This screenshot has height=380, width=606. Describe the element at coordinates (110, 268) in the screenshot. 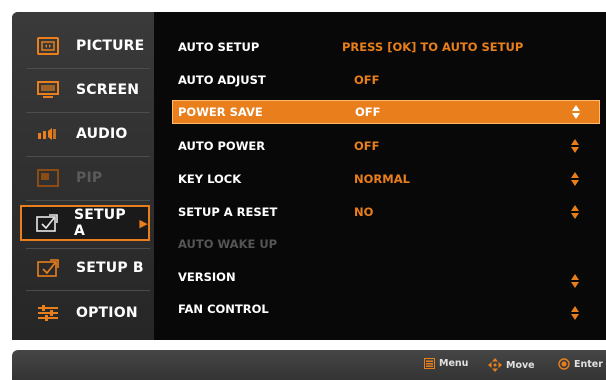

I see `sidebar-item-label: SETUP B` at that location.